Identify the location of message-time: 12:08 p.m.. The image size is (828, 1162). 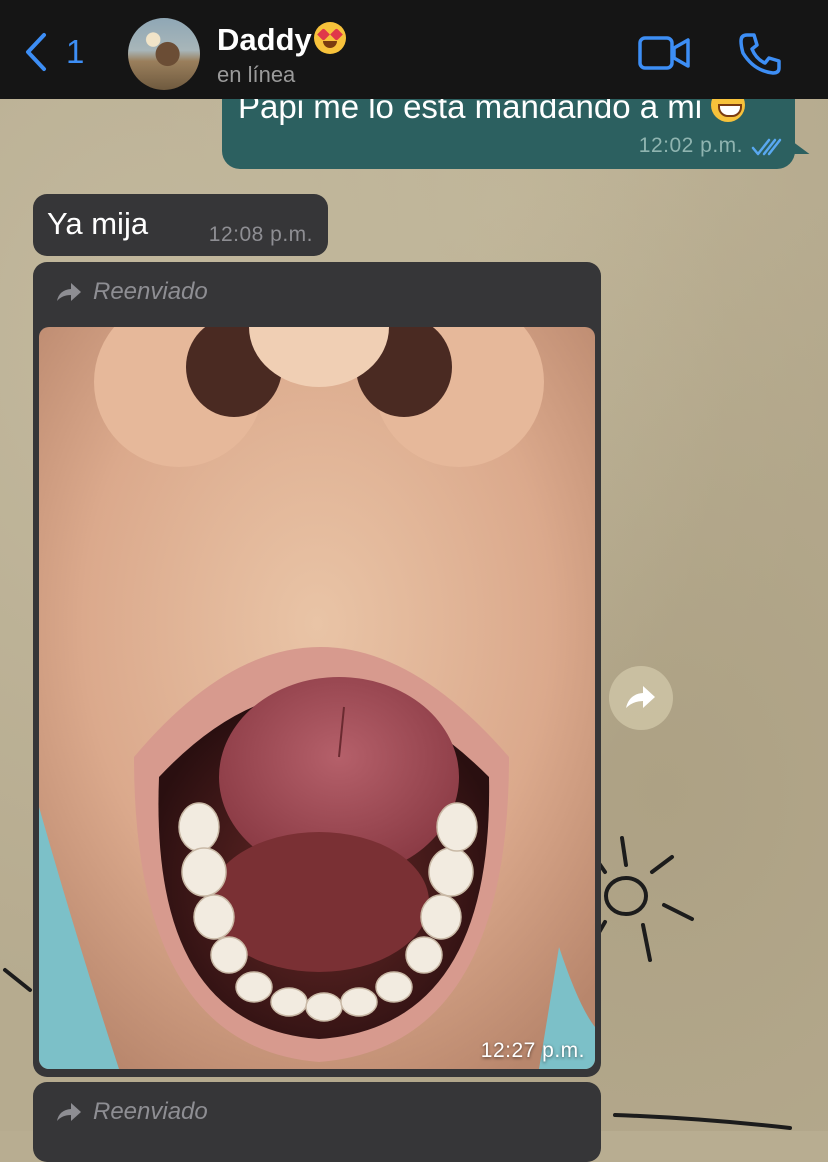
(260, 234).